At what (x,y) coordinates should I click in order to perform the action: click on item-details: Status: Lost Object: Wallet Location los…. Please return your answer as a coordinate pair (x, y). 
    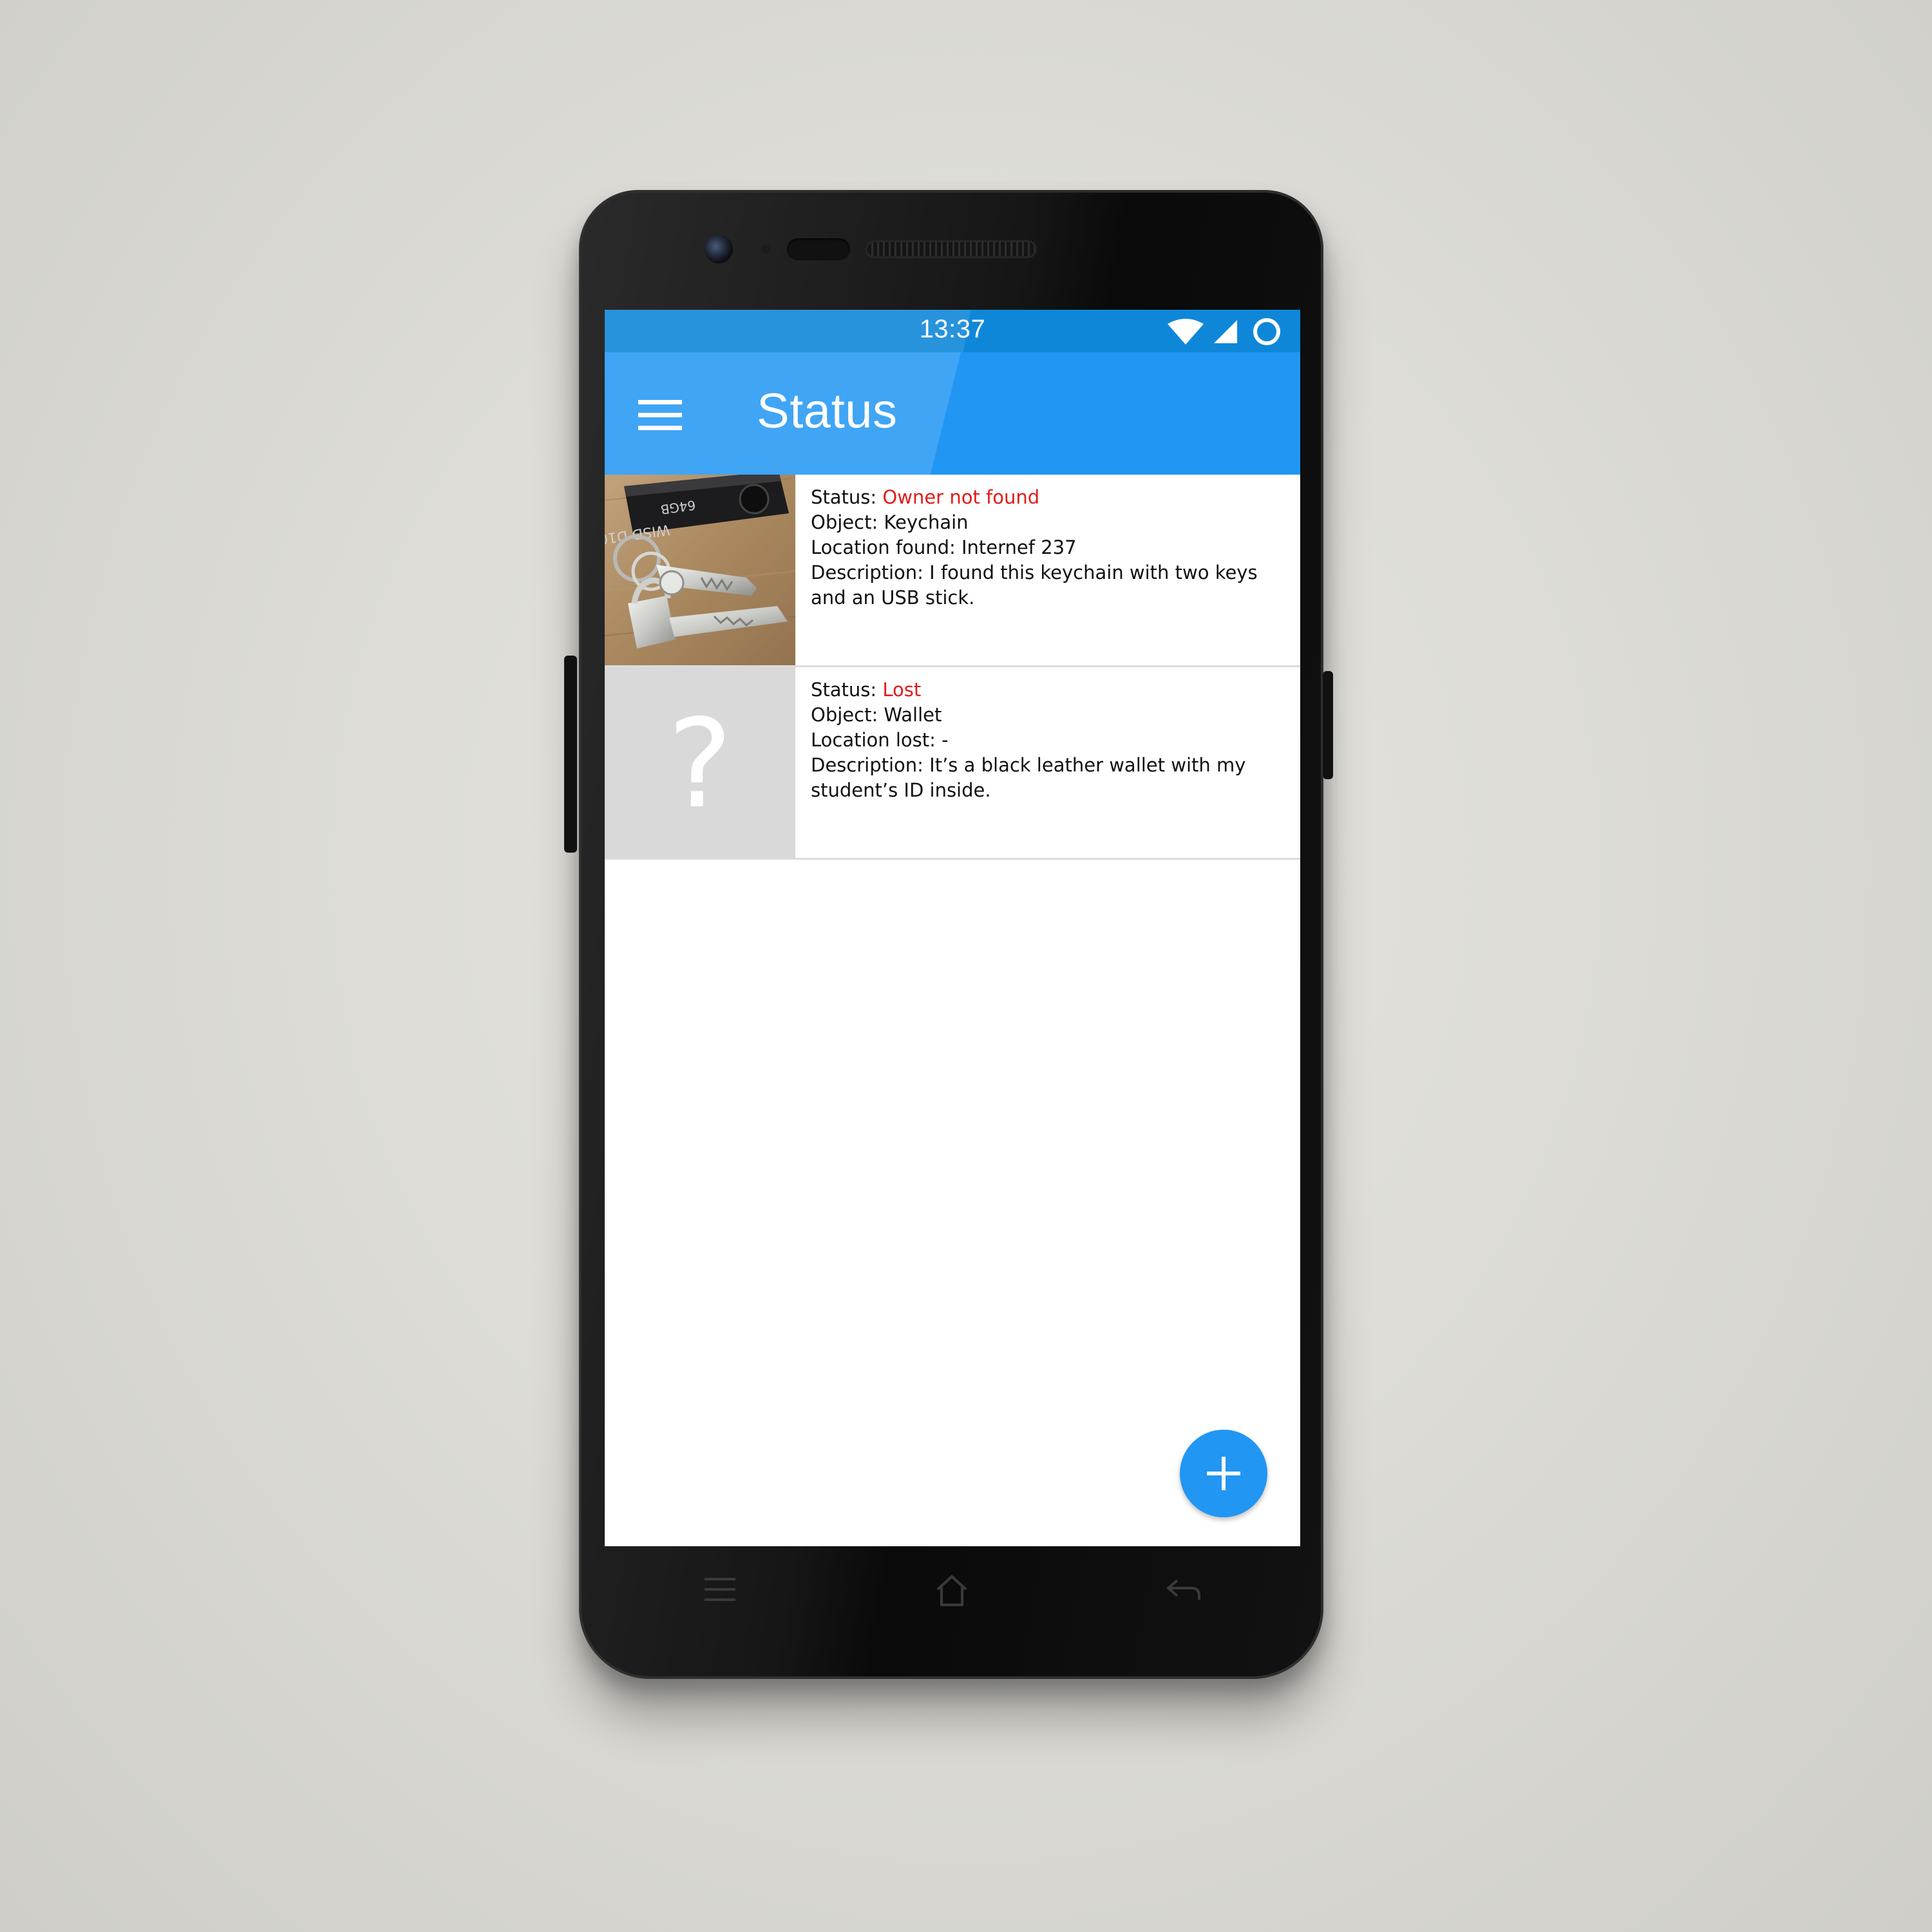
    Looking at the image, I should click on (1042, 740).